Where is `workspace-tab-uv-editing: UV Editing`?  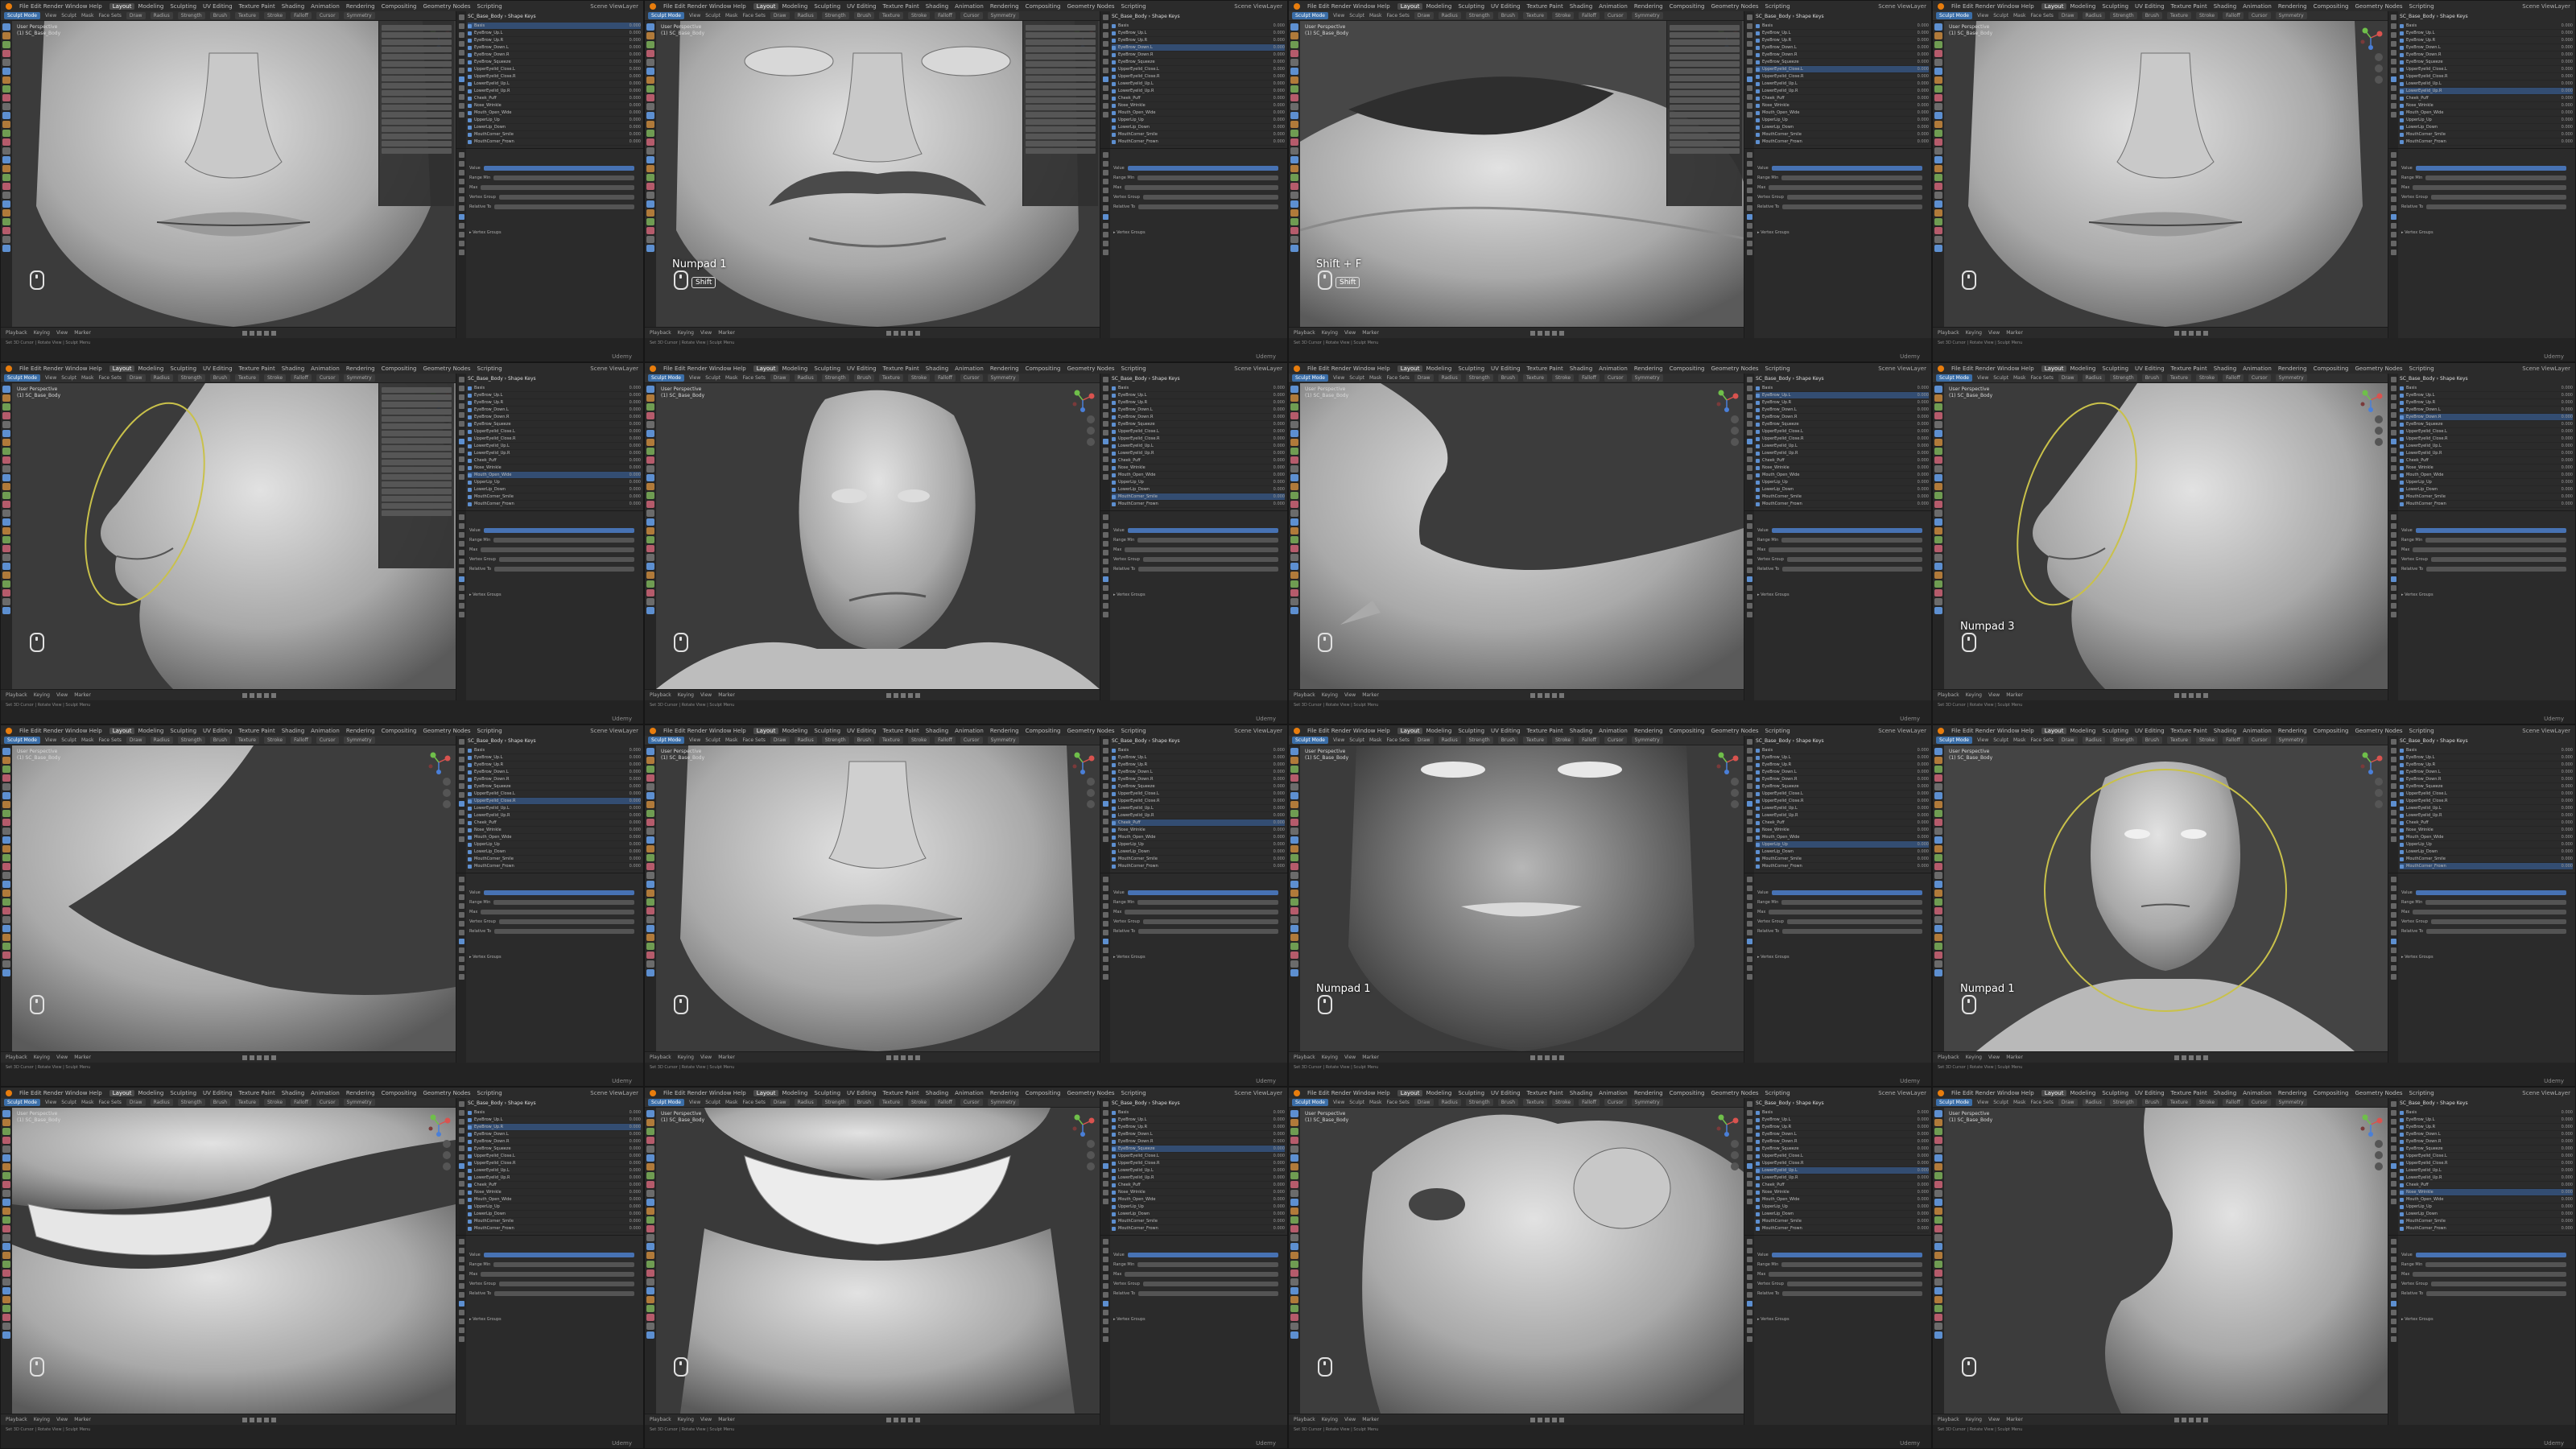
workspace-tab-uv-editing: UV Editing is located at coordinates (1506, 1093).